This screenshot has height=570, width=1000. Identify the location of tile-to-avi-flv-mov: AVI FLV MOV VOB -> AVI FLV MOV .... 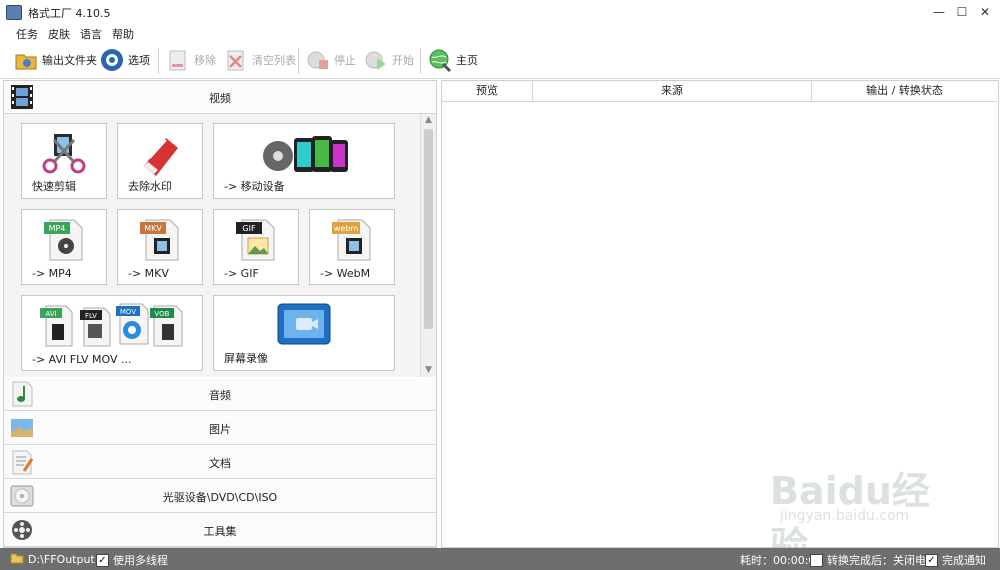
(112, 333).